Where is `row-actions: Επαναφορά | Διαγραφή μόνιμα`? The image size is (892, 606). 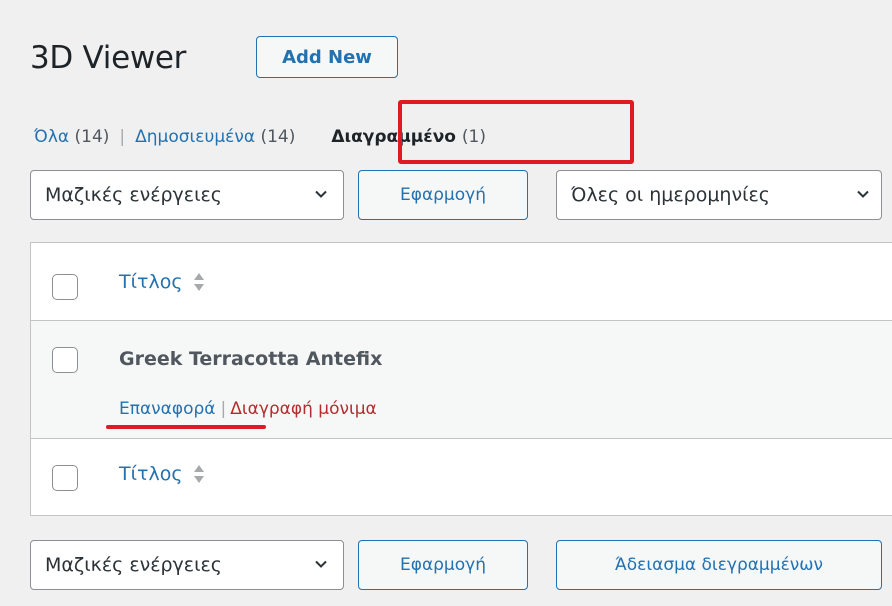
row-actions: Επαναφορά | Διαγραφή μόνιμα is located at coordinates (248, 409).